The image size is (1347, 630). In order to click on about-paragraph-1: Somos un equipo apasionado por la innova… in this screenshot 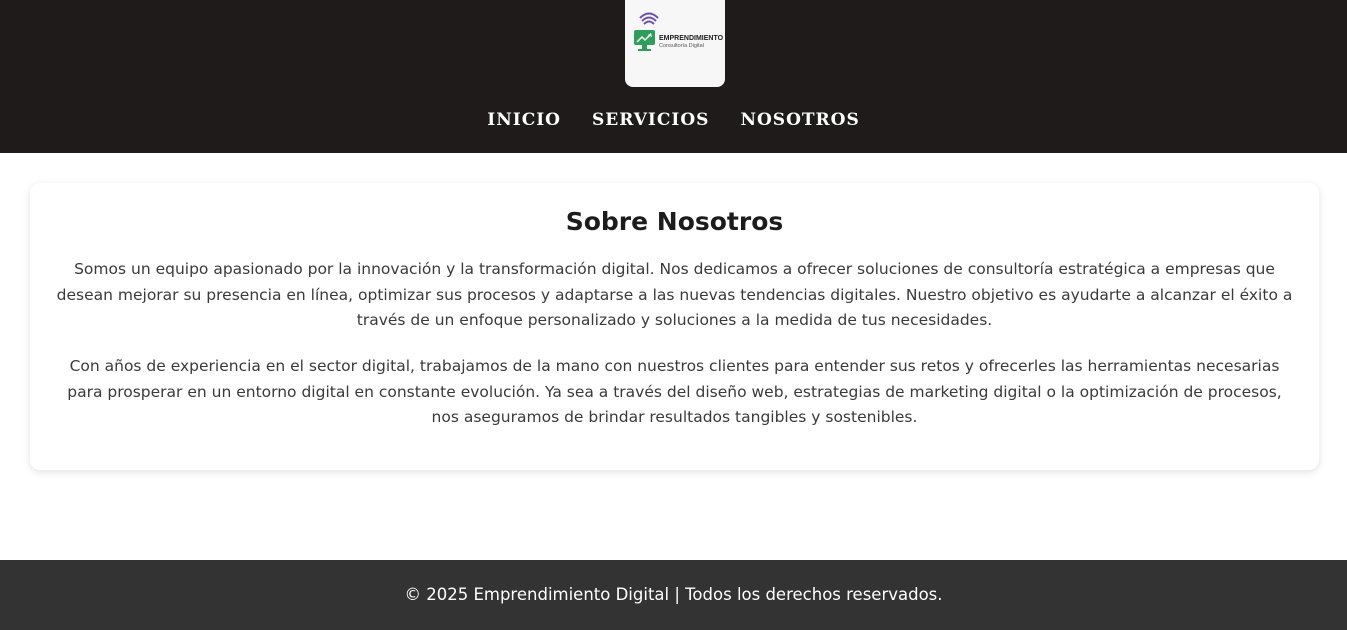, I will do `click(674, 294)`.